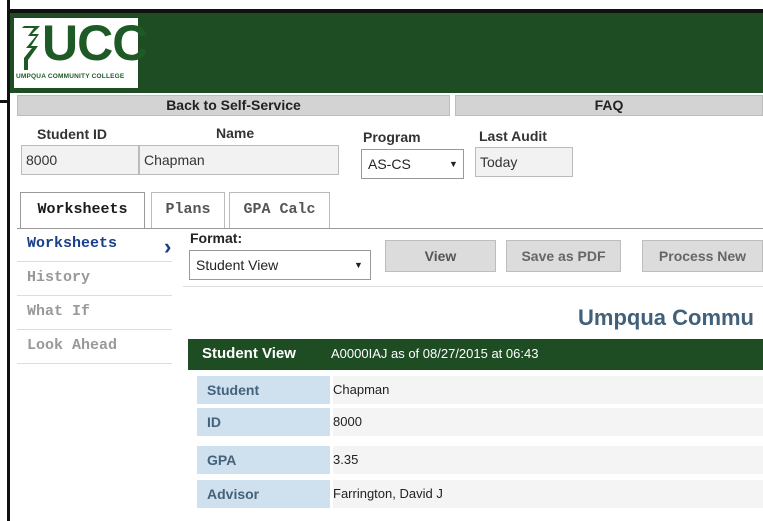 Image resolution: width=763 pixels, height=521 pixels. I want to click on last-audit-label: Last Audit, so click(513, 136).